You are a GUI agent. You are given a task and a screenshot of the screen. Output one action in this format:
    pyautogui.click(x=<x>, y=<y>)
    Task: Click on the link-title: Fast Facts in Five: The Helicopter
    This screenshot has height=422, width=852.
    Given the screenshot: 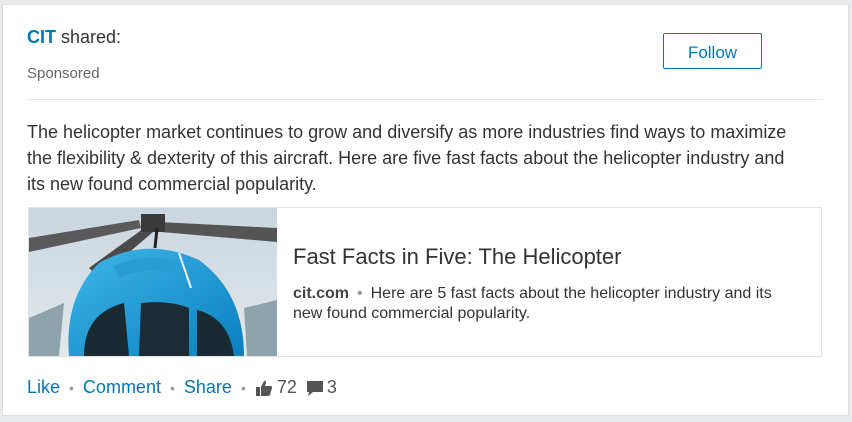 What is the action you would take?
    pyautogui.click(x=457, y=257)
    